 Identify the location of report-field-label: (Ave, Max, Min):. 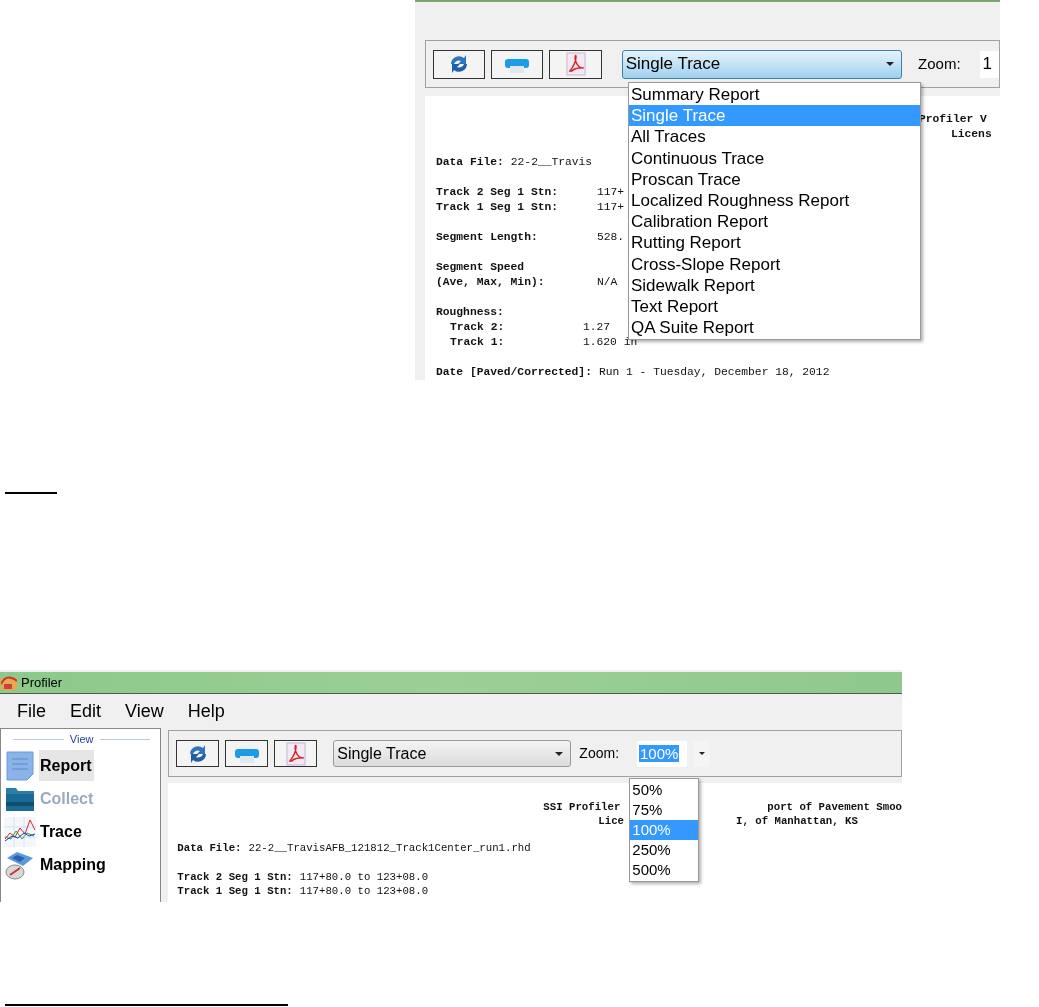
(491, 282).